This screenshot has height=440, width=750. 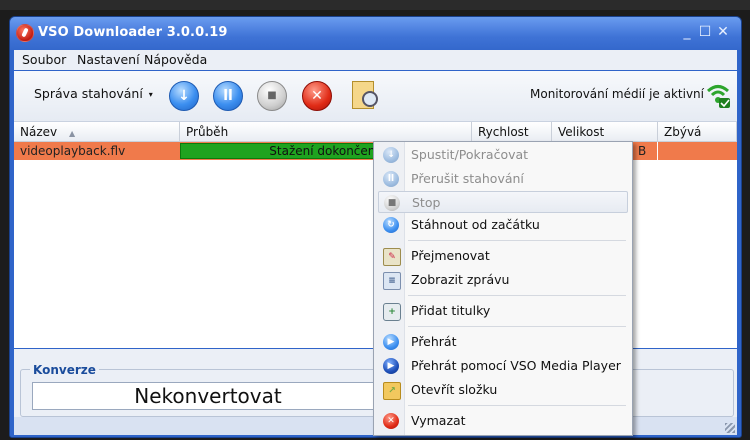 I want to click on column-header-speed: Rychlost, so click(x=512, y=132).